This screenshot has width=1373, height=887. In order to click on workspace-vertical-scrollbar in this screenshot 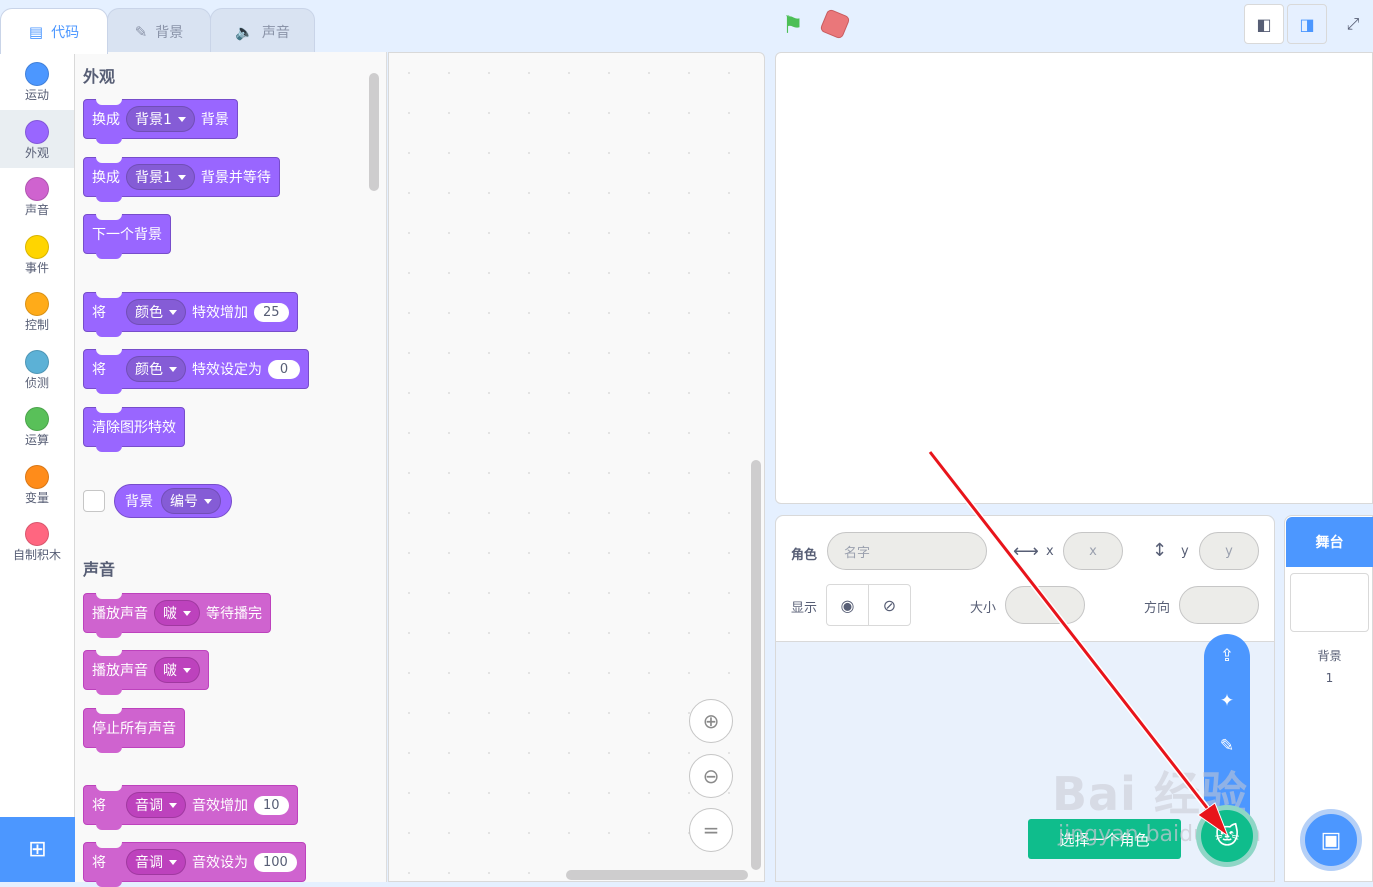, I will do `click(756, 665)`.